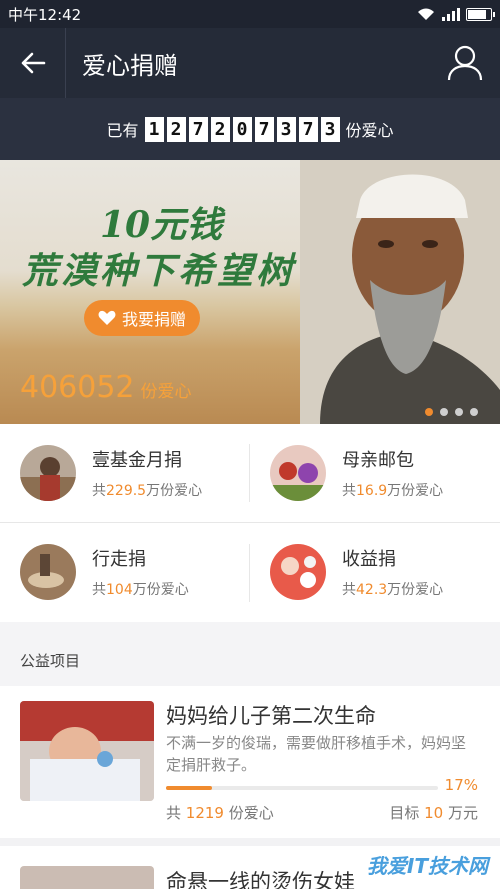 This screenshot has height=889, width=500. Describe the element at coordinates (369, 559) in the screenshot. I see `category-name: 收益捐` at that location.